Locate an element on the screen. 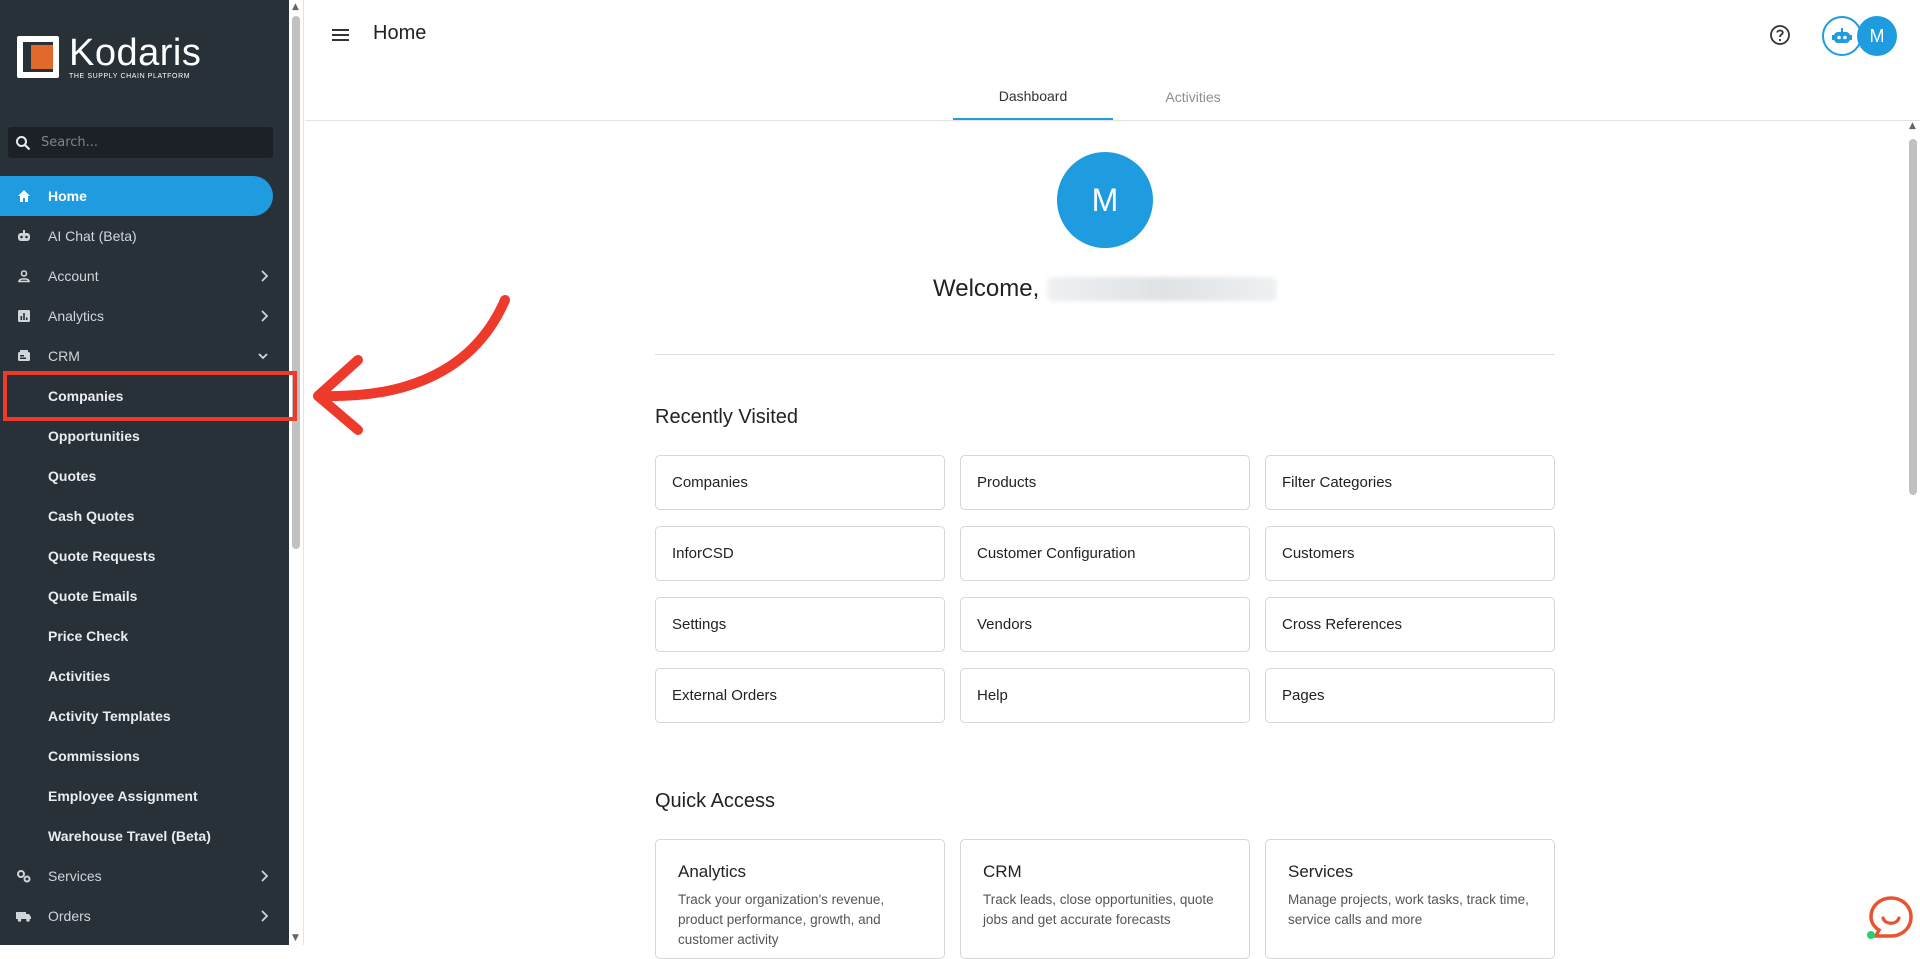  sidebar-subitem-quote-emails: Quote Emails is located at coordinates (144, 596).